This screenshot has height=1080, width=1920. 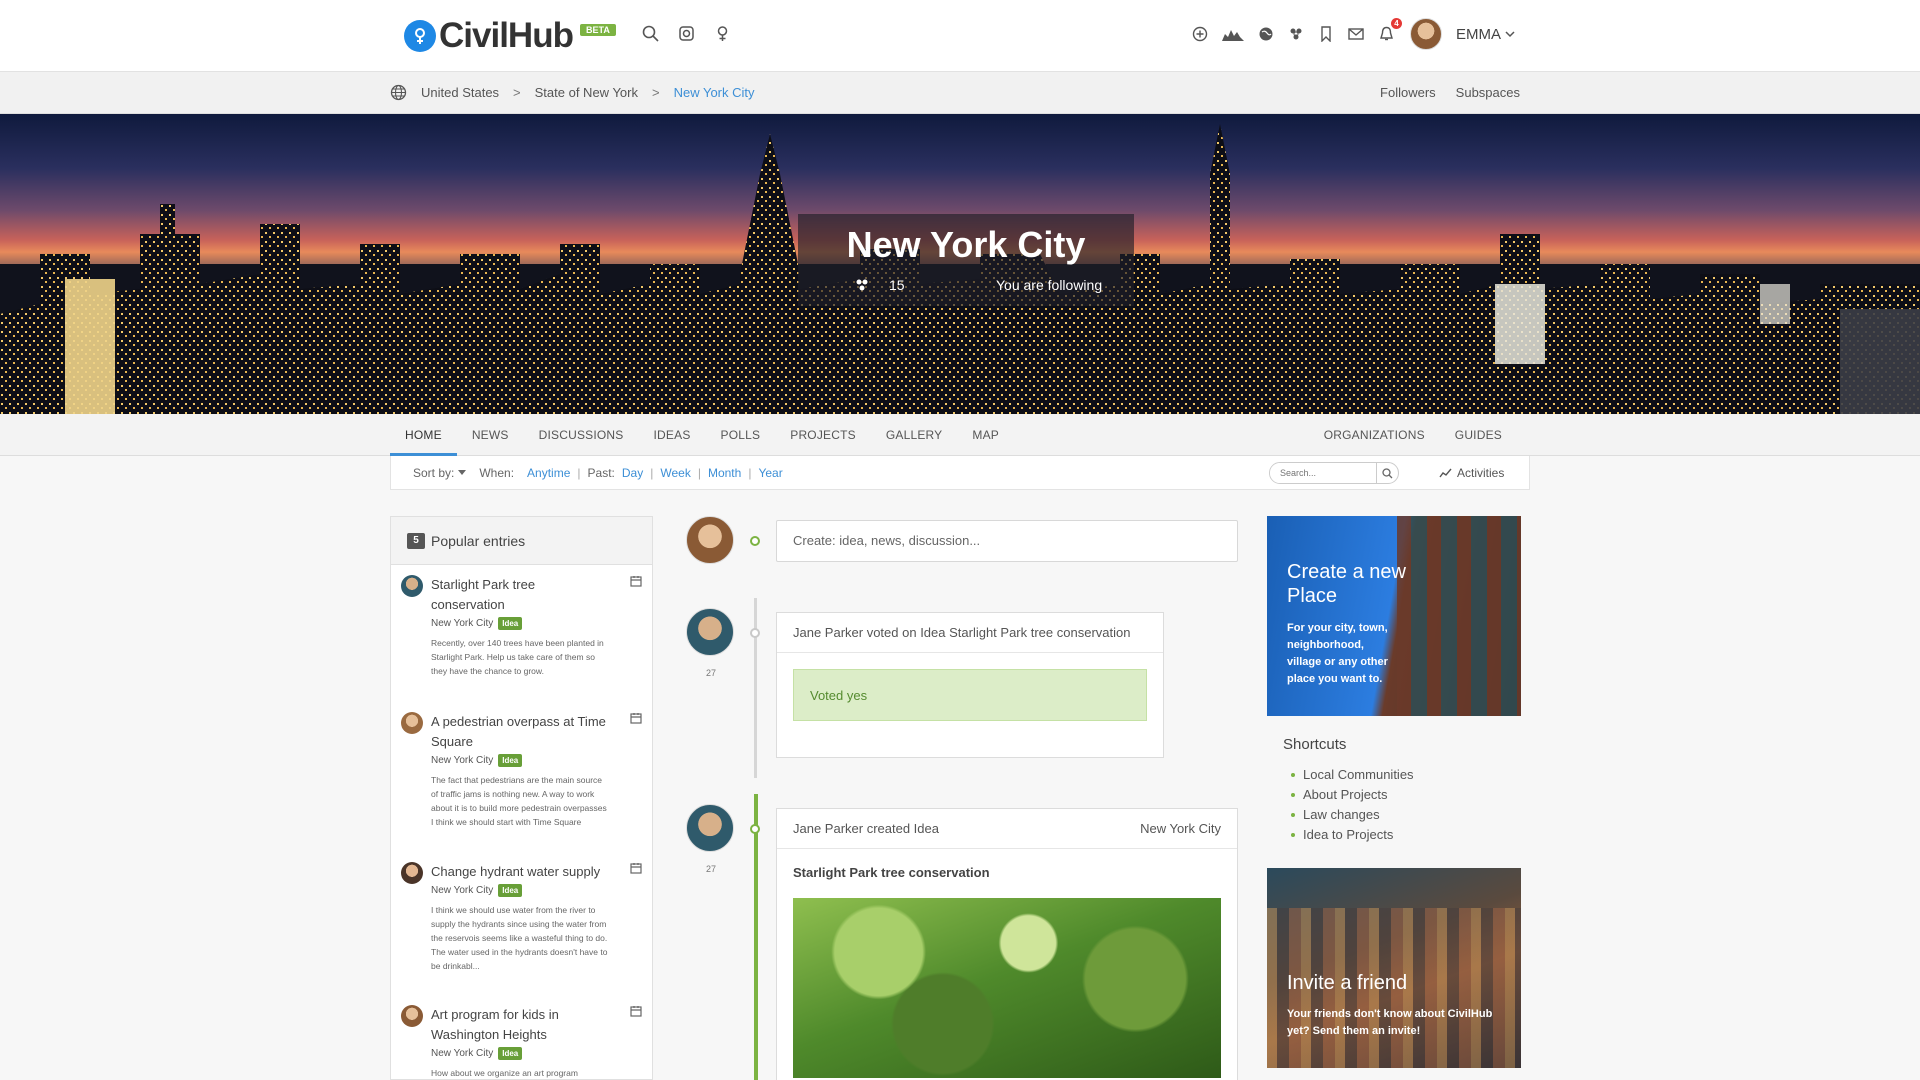 What do you see at coordinates (1394, 815) in the screenshot?
I see `shortcut-law-changes: Law changes` at bounding box center [1394, 815].